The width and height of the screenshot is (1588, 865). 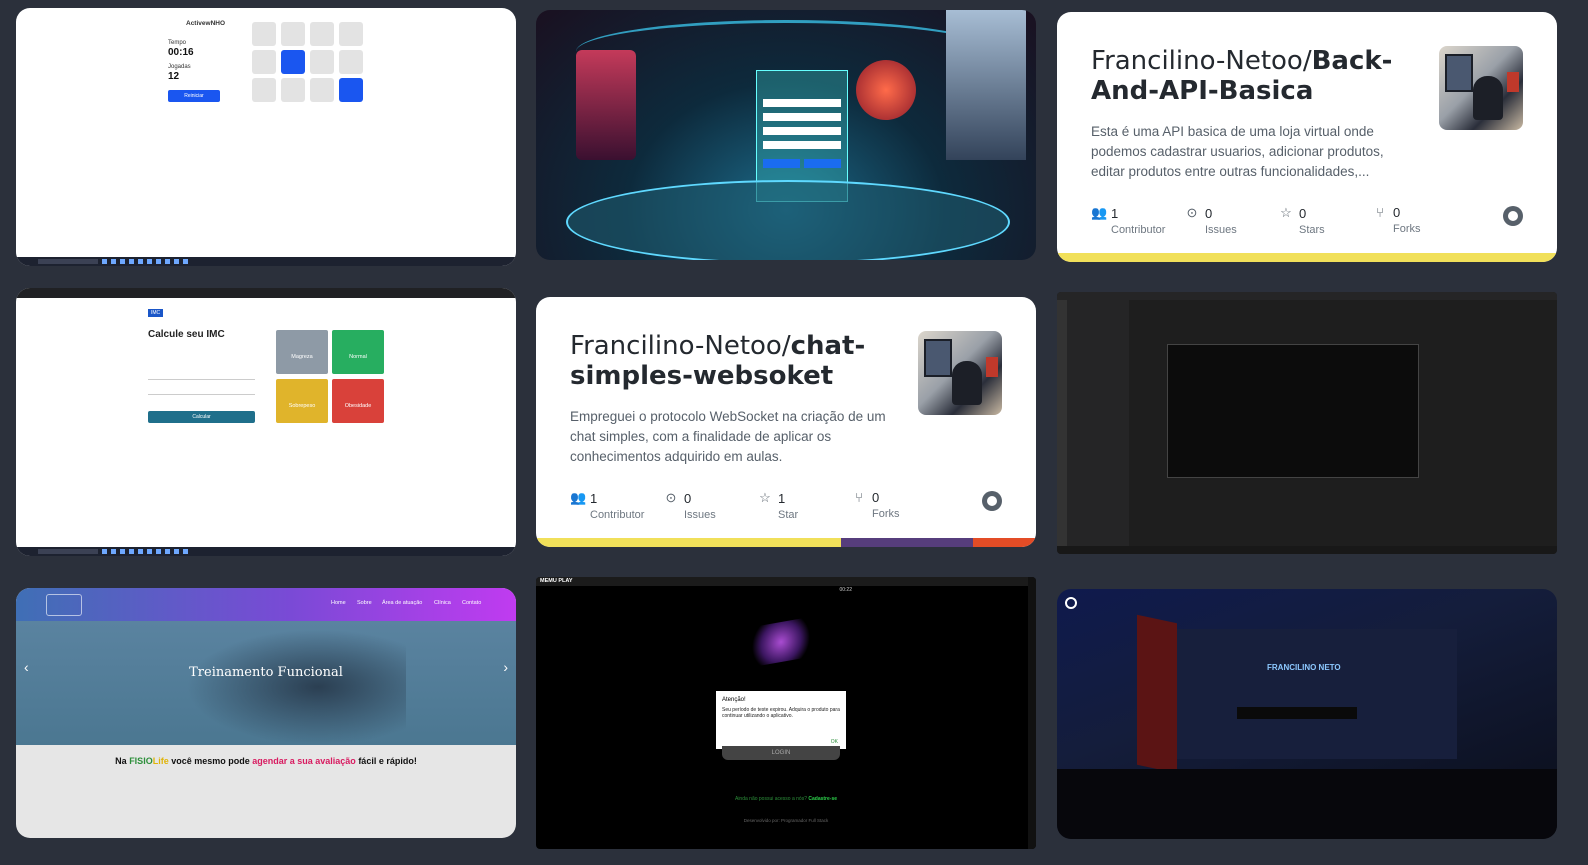 I want to click on slot-machine-left, so click(x=606, y=105).